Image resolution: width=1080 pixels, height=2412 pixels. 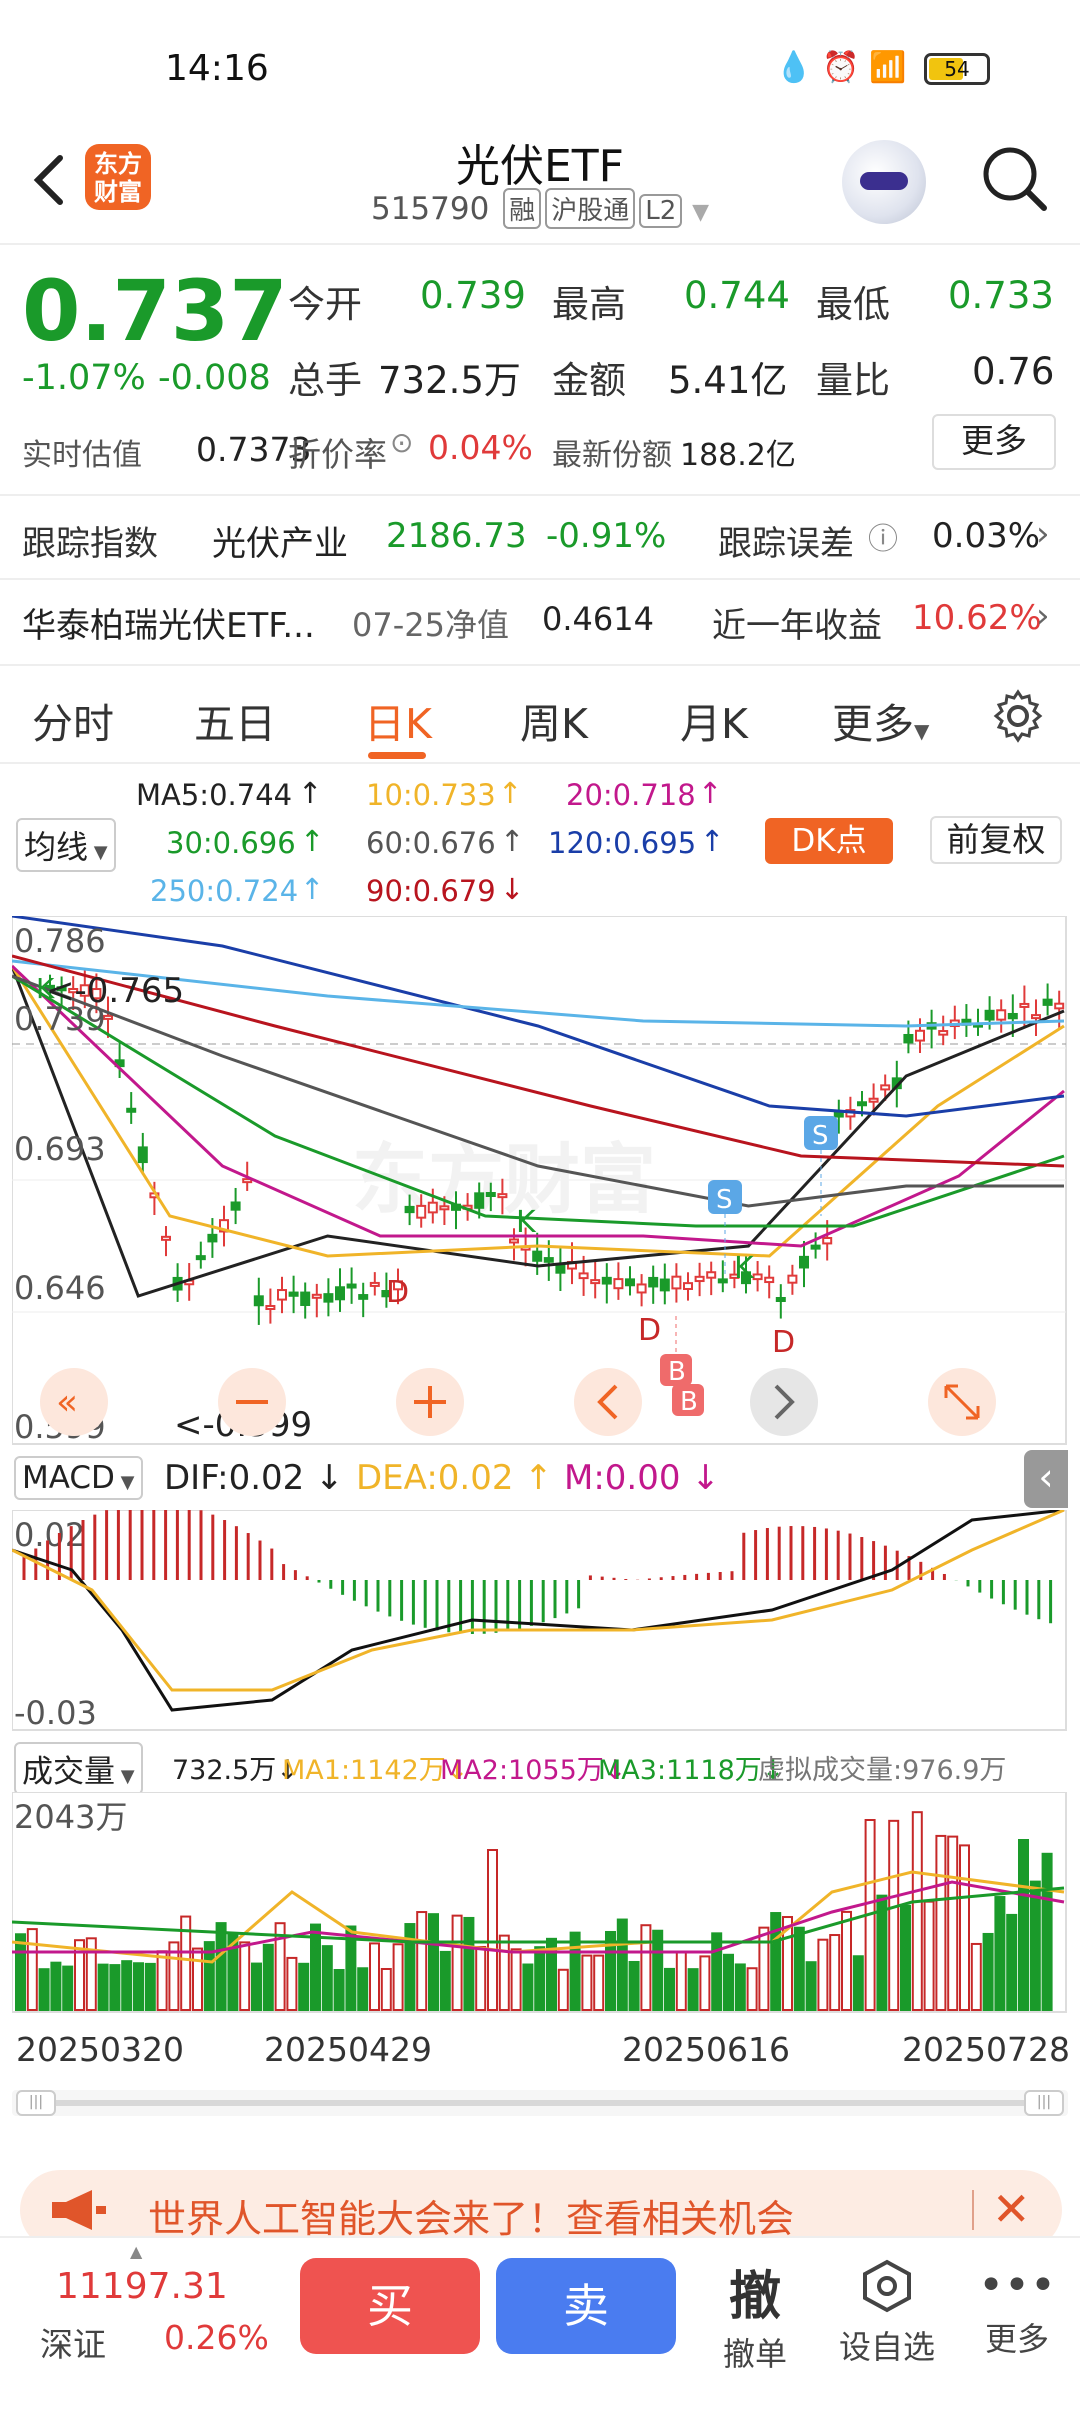 What do you see at coordinates (78, 1768) in the screenshot?
I see `volume-dropdown: 成交量 ▼` at bounding box center [78, 1768].